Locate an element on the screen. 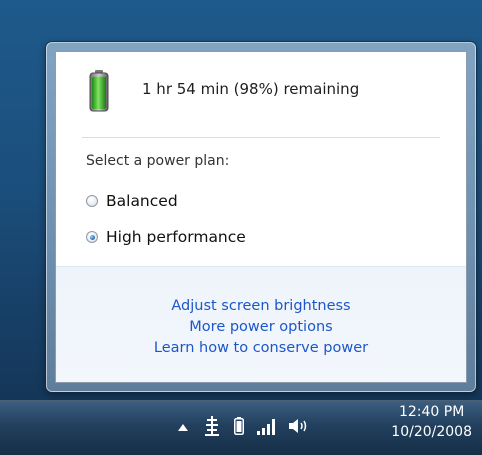 The width and height of the screenshot is (482, 455). power-plan-option-balanced: Balanced is located at coordinates (132, 201).